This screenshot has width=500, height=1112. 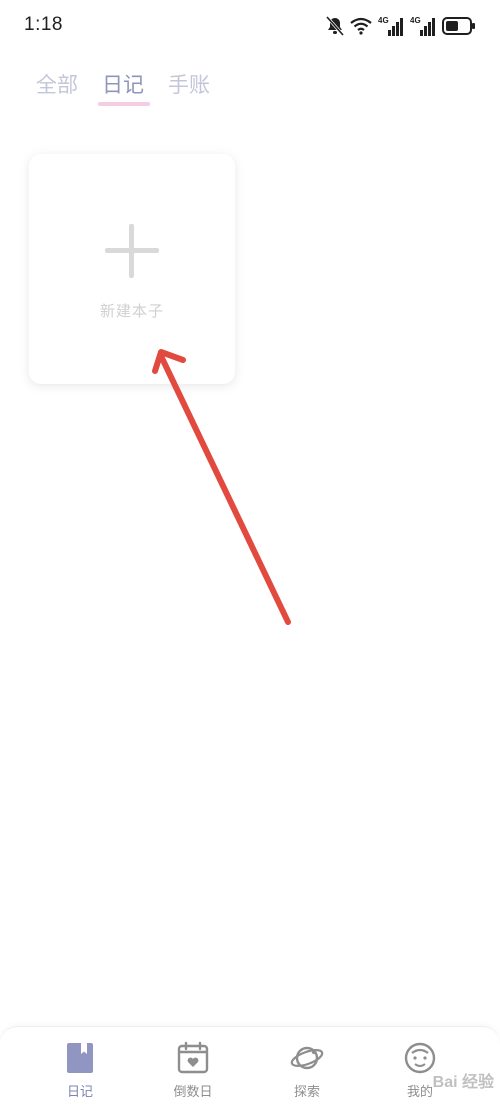 I want to click on nav-explore: 探索, so click(x=307, y=1070).